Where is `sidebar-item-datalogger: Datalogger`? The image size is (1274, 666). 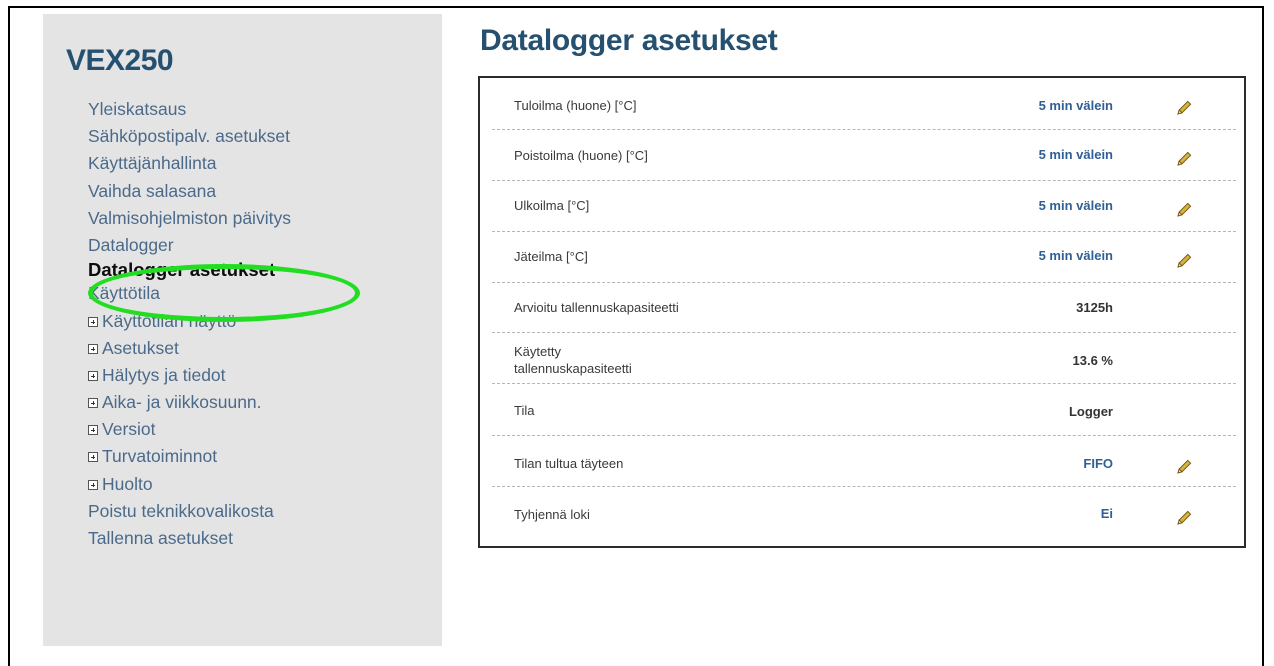
sidebar-item-datalogger: Datalogger is located at coordinates (258, 245).